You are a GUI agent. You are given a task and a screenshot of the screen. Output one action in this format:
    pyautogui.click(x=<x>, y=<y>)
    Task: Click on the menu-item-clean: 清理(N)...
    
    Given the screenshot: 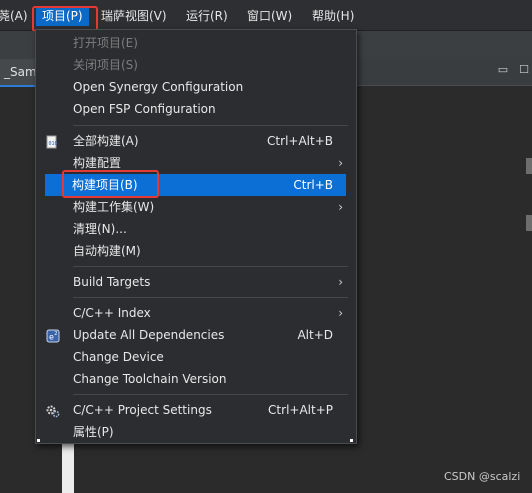 What is the action you would take?
    pyautogui.click(x=196, y=229)
    